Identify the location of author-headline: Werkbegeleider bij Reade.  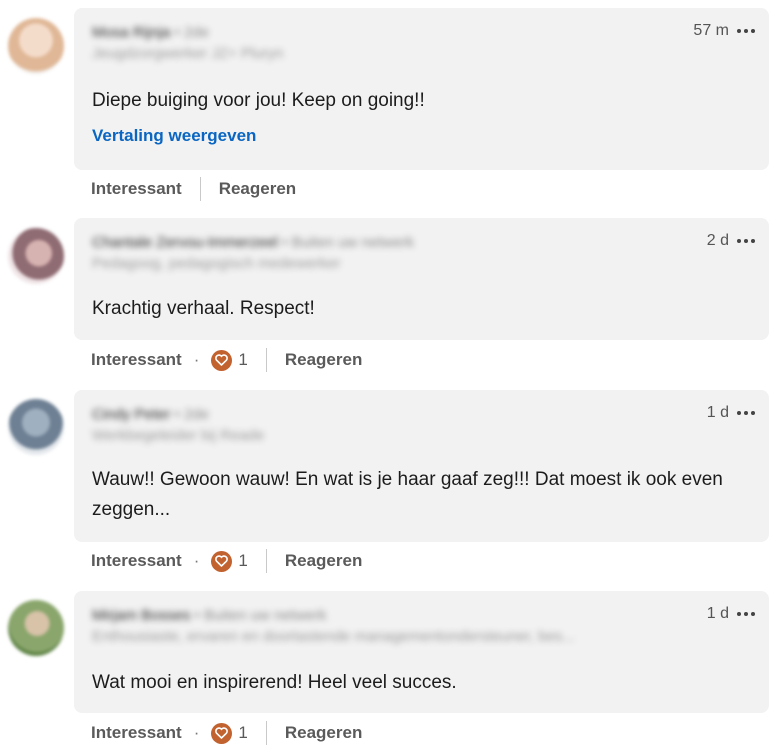
(178, 435).